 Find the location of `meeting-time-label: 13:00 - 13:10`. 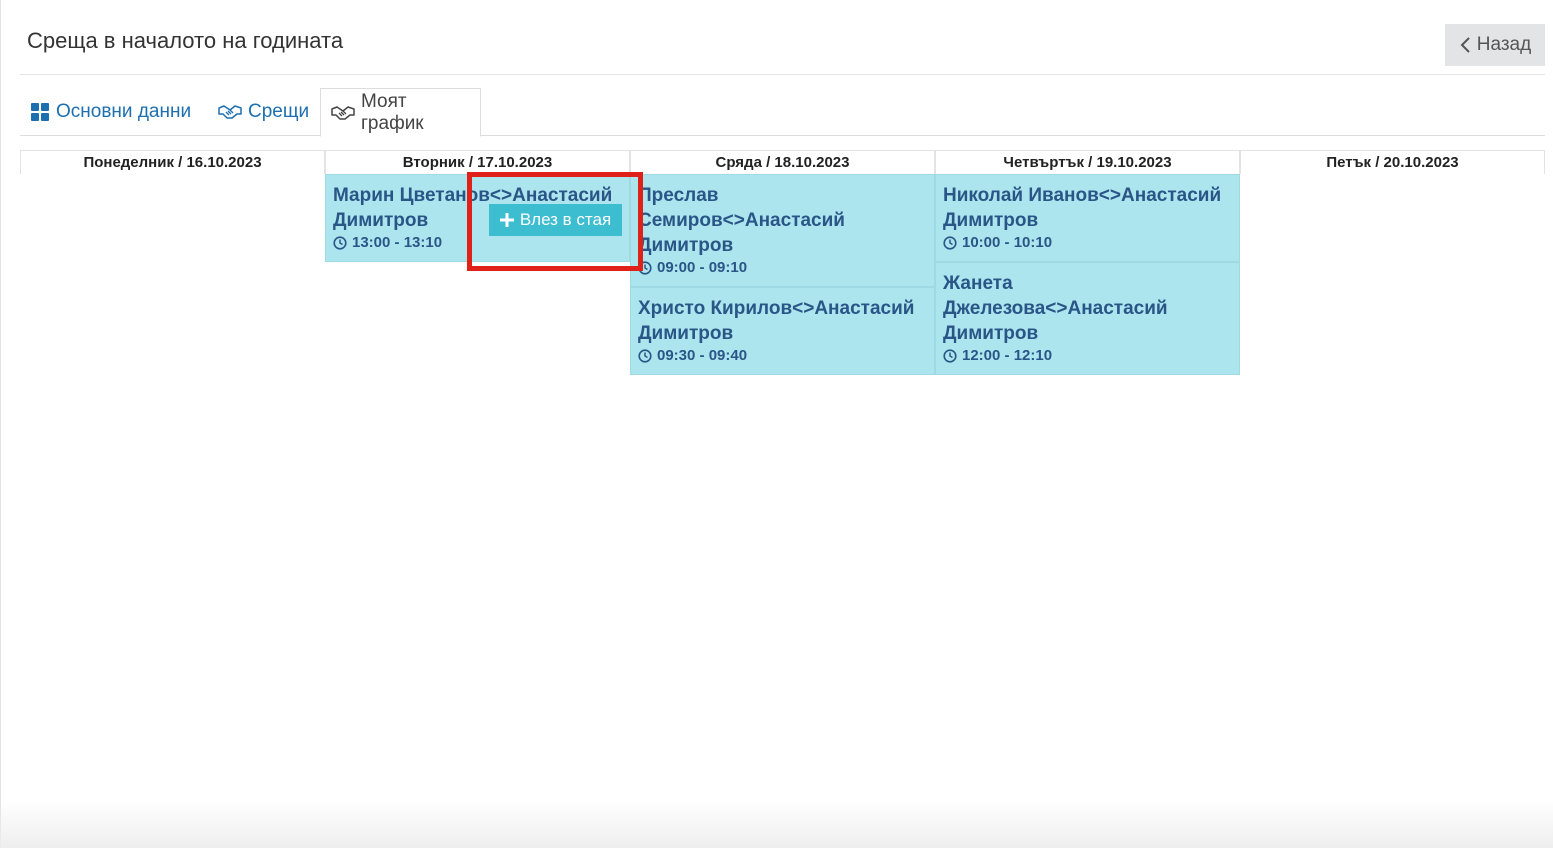

meeting-time-label: 13:00 - 13:10 is located at coordinates (397, 242).